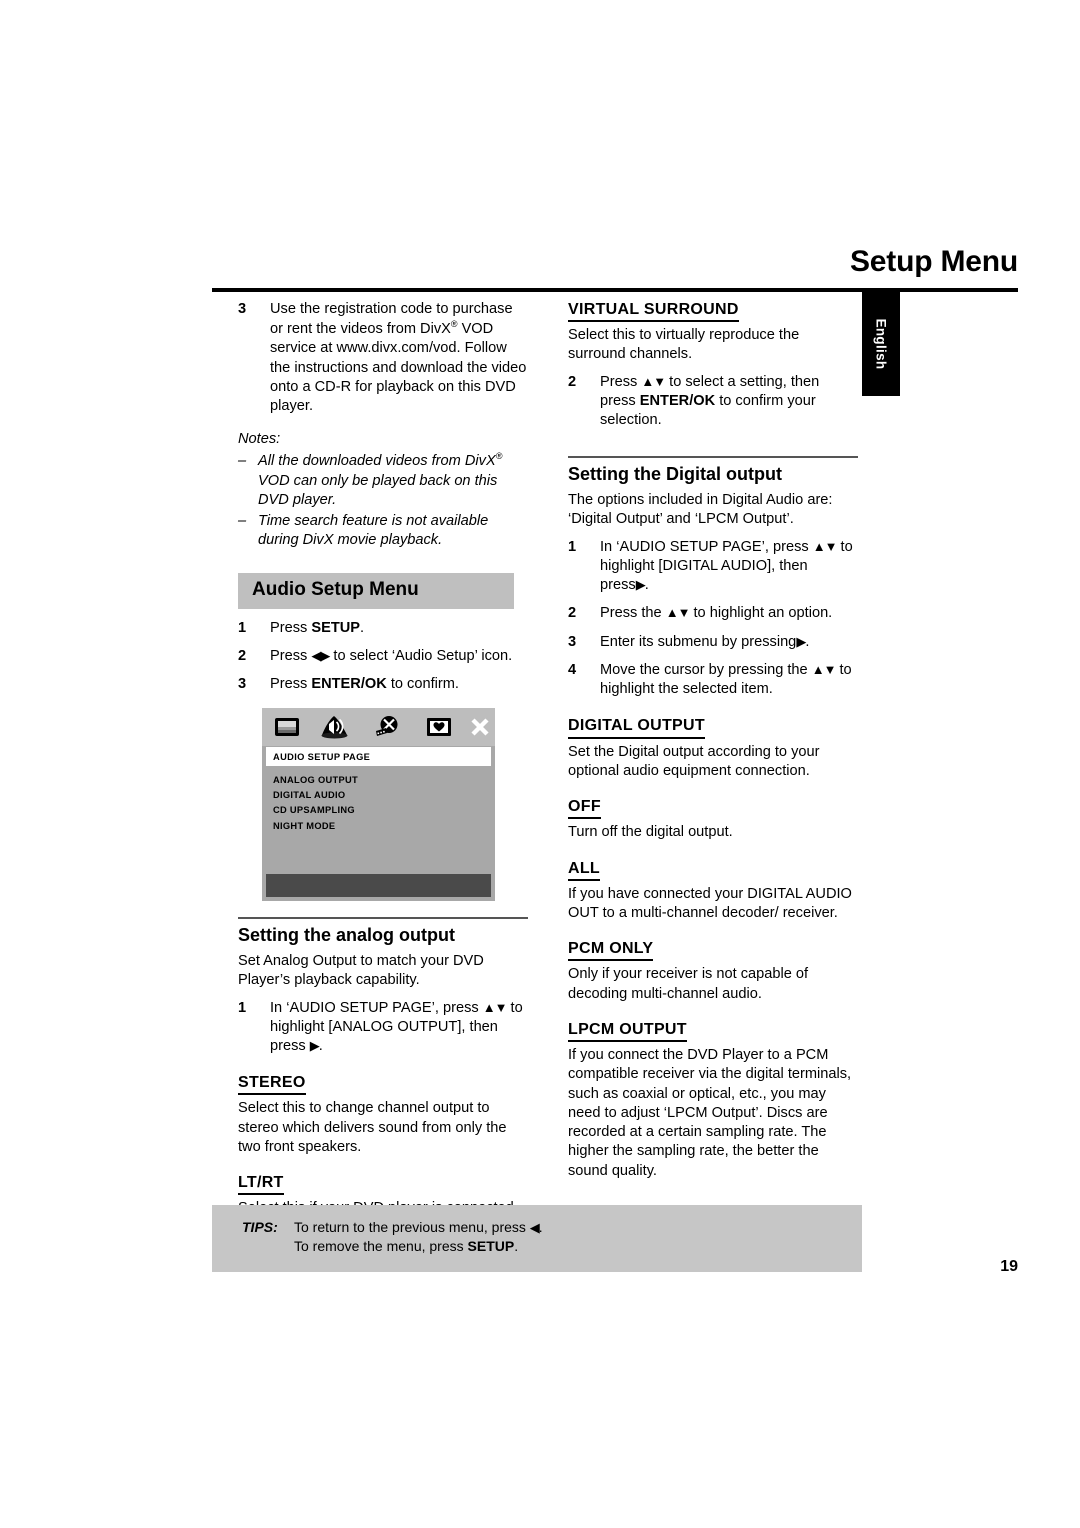  I want to click on osd-menu-item: CD UPSAMPLING, so click(315, 810).